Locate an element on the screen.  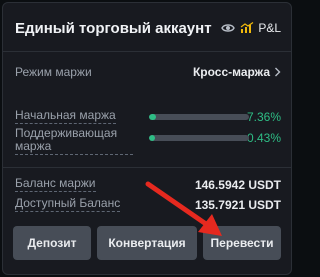
section-divider is located at coordinates (147, 167).